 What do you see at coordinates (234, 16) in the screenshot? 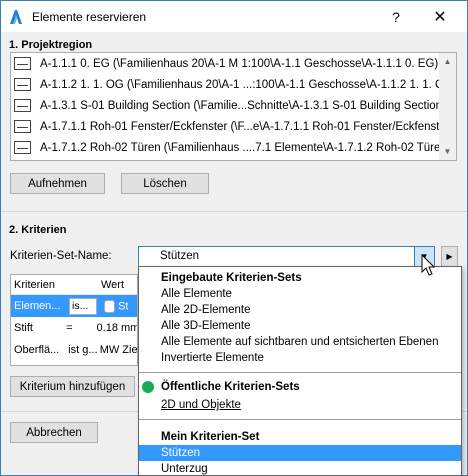
I see `title-bar: Elemente reservieren ? ✕` at bounding box center [234, 16].